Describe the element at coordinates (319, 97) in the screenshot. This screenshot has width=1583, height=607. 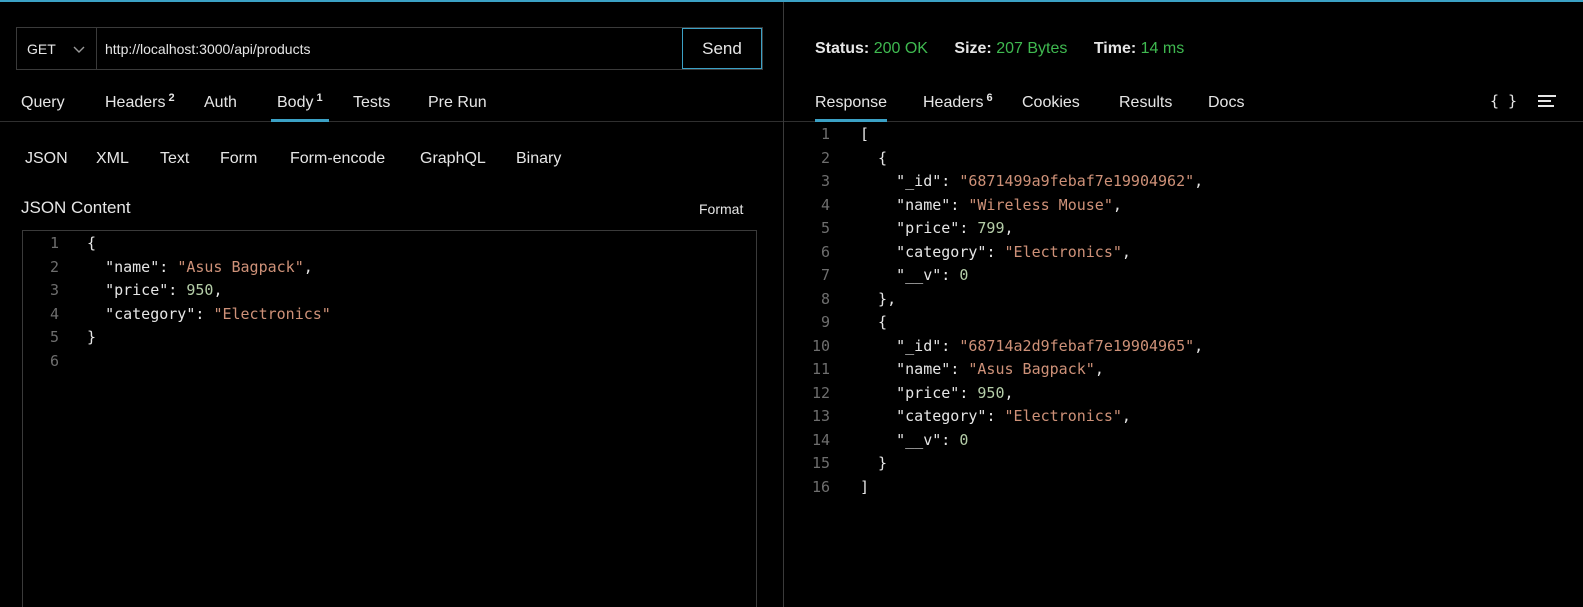
I see `tab-badge: 1` at that location.